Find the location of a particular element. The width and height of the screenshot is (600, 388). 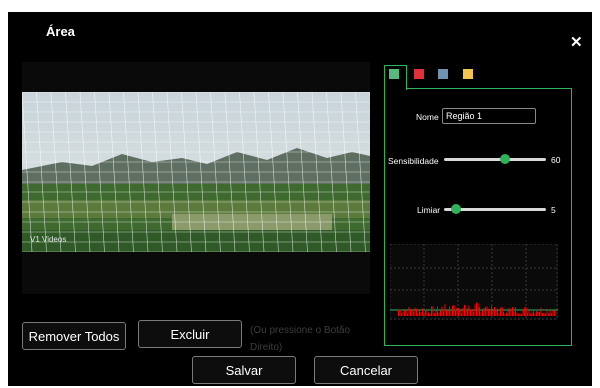

right-click-hint: (Ou pressione o Botão Direito) is located at coordinates (300, 339).